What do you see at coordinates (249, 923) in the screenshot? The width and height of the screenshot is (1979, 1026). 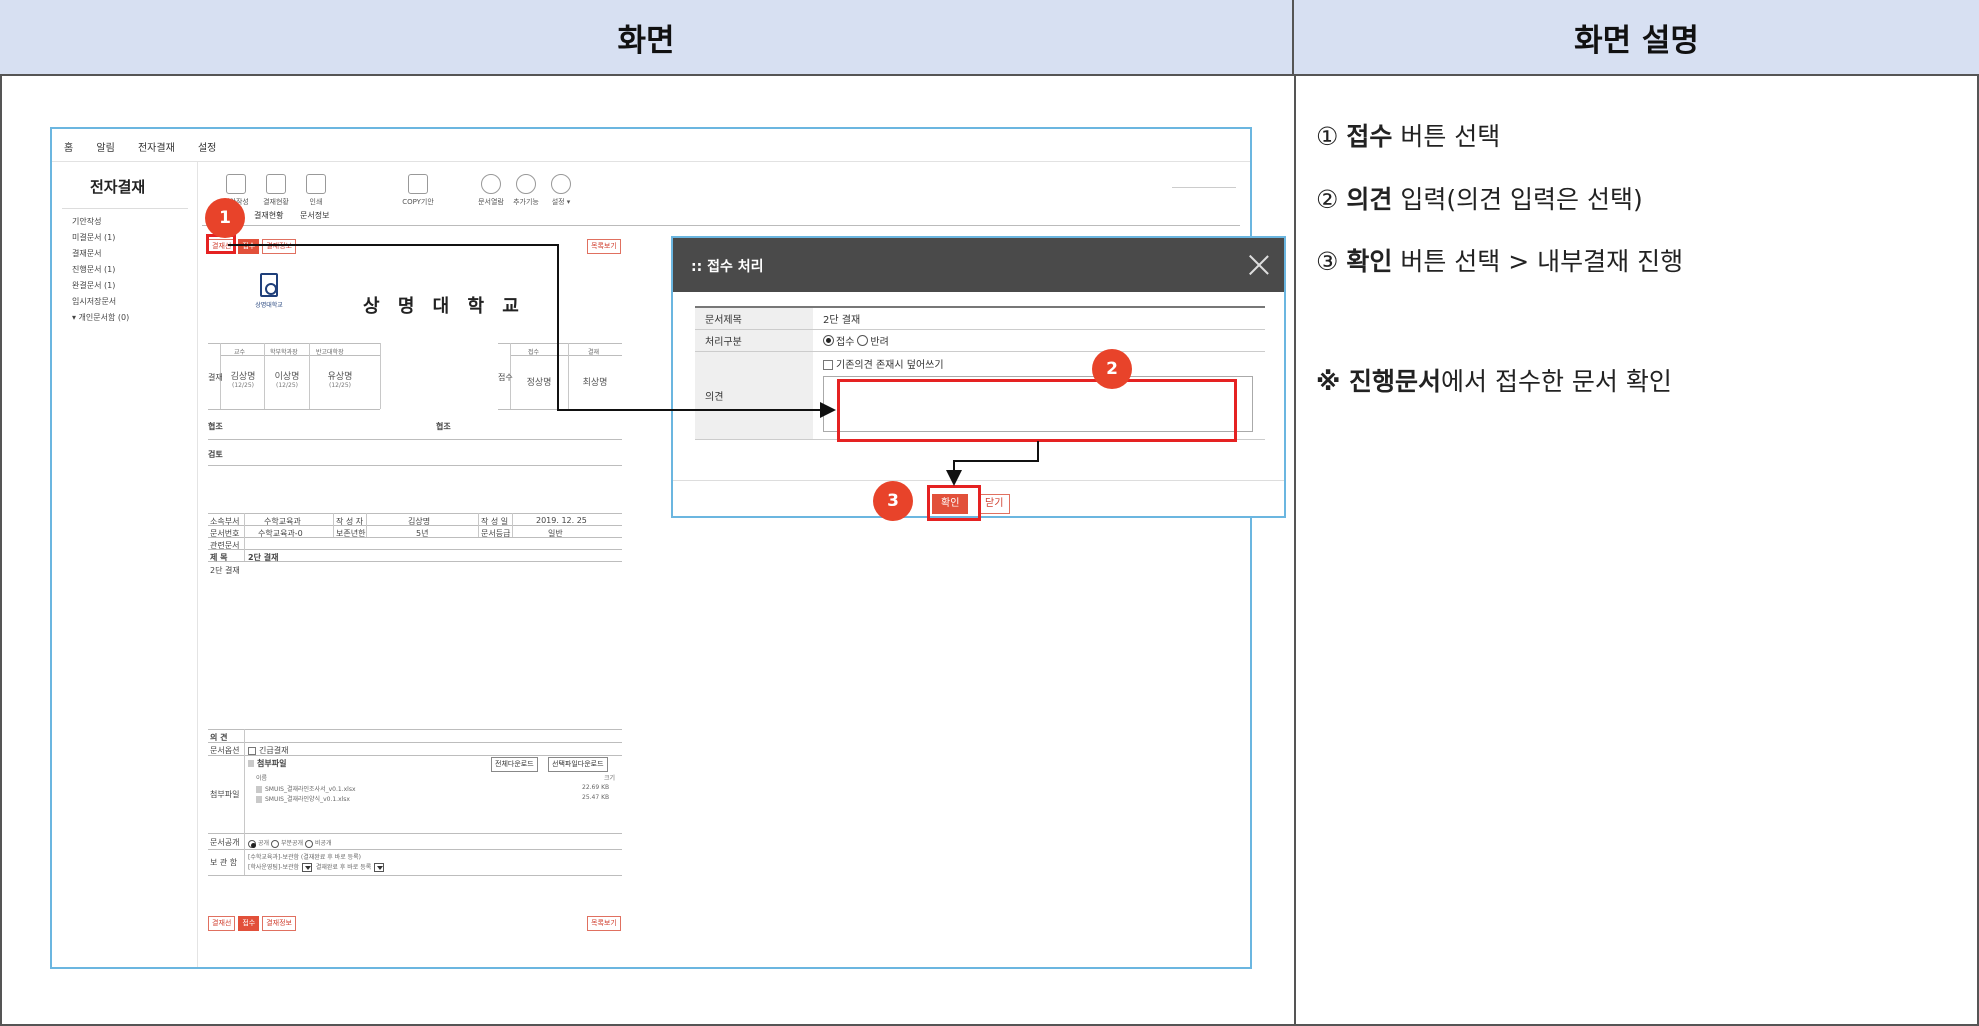 I see `receive-button-bottom: 접수` at bounding box center [249, 923].